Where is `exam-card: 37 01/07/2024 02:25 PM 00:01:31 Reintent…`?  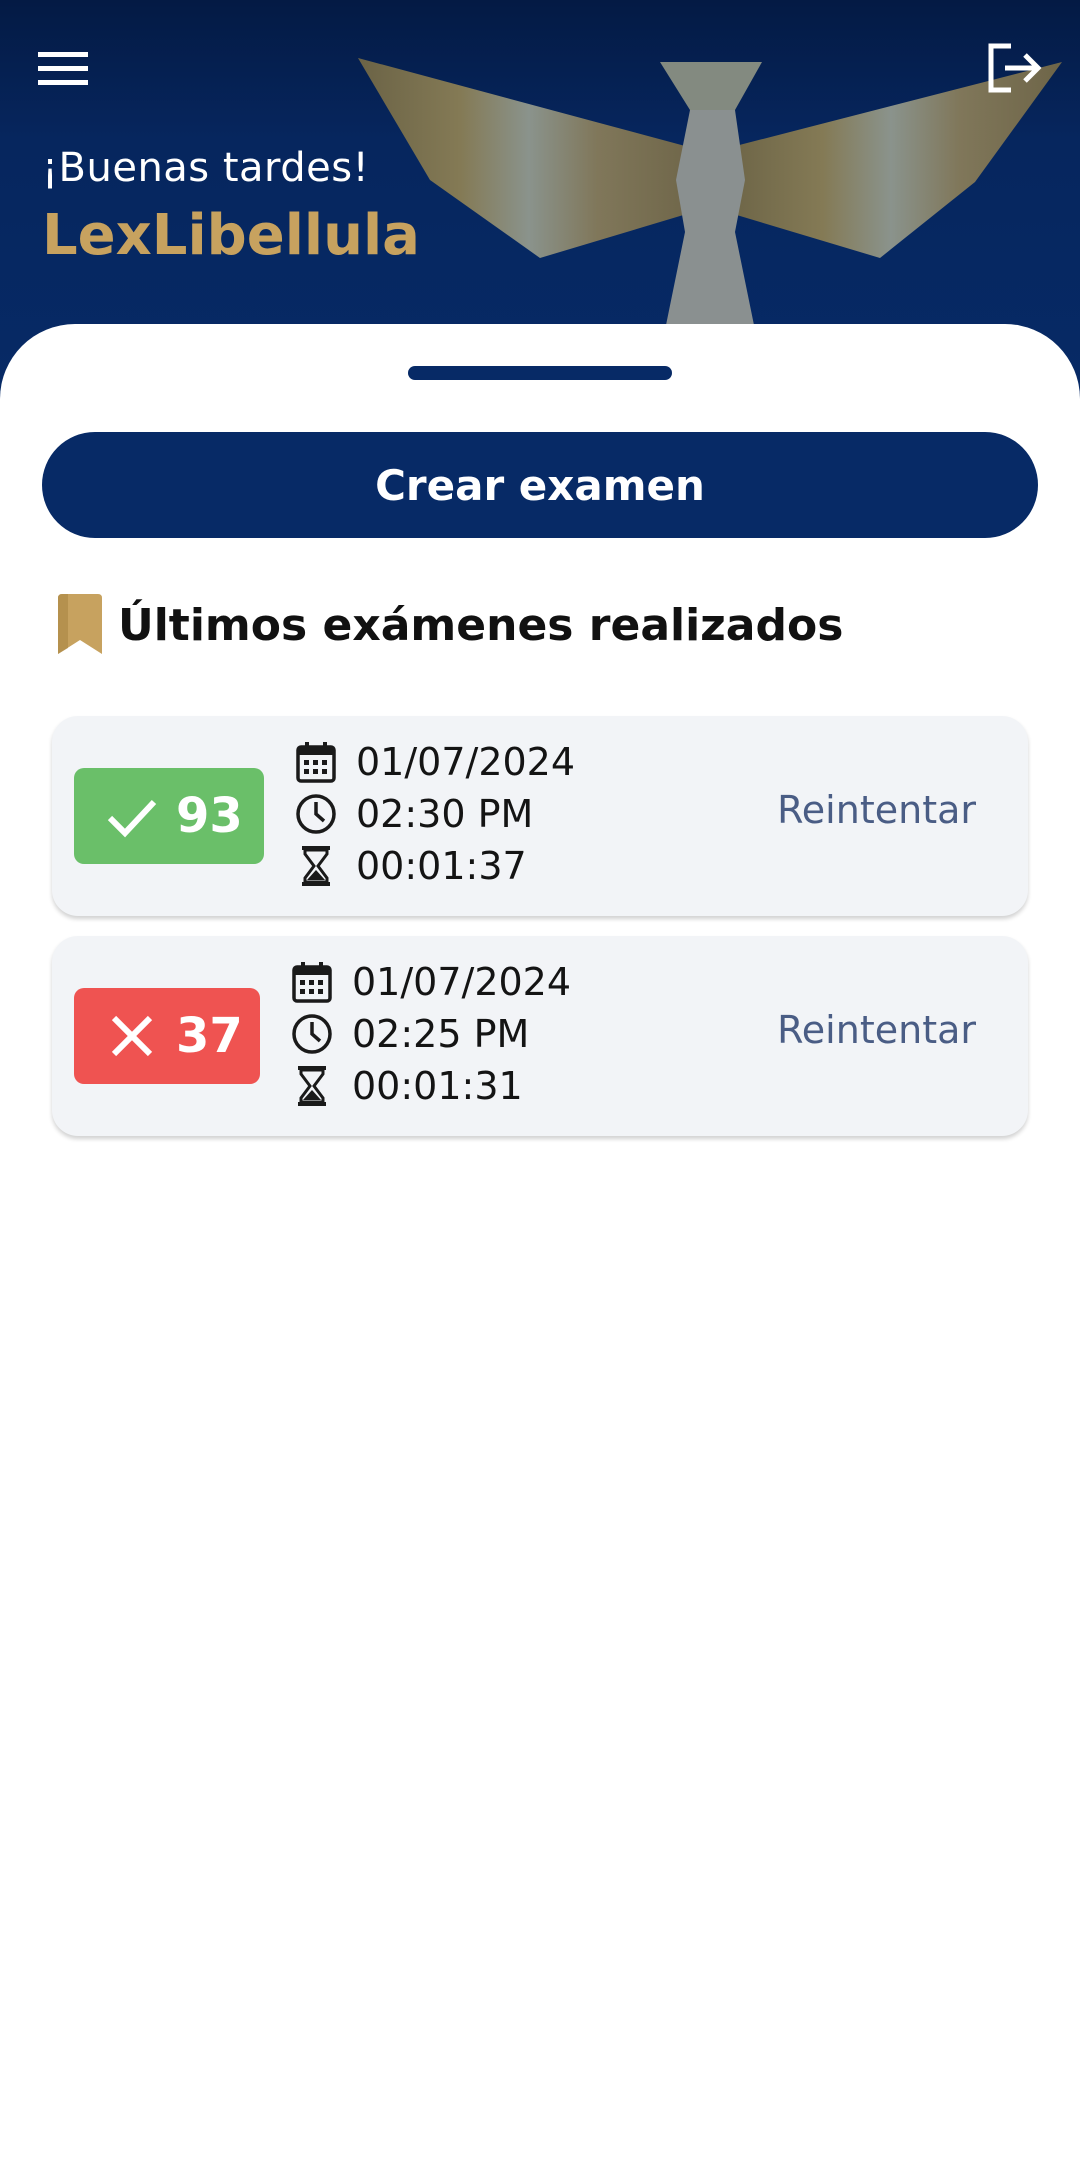 exam-card: 37 01/07/2024 02:25 PM 00:01:31 Reintent… is located at coordinates (540, 1036).